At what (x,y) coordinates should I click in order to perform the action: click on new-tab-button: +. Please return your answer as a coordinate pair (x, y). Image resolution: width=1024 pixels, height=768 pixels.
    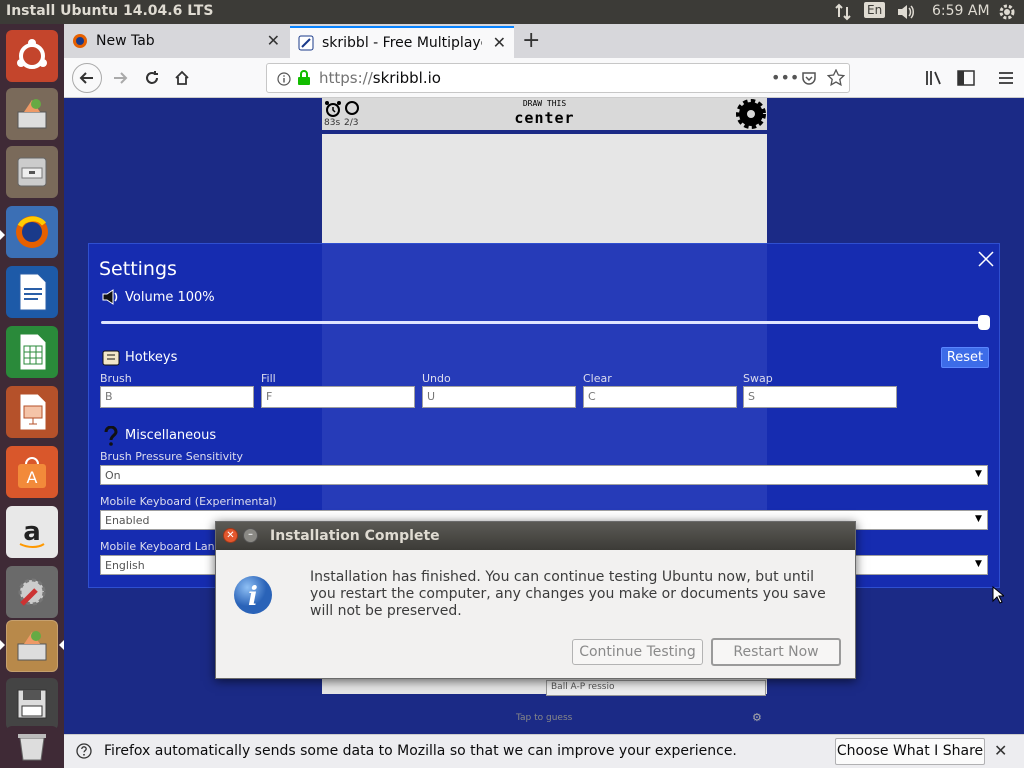
    Looking at the image, I should click on (531, 40).